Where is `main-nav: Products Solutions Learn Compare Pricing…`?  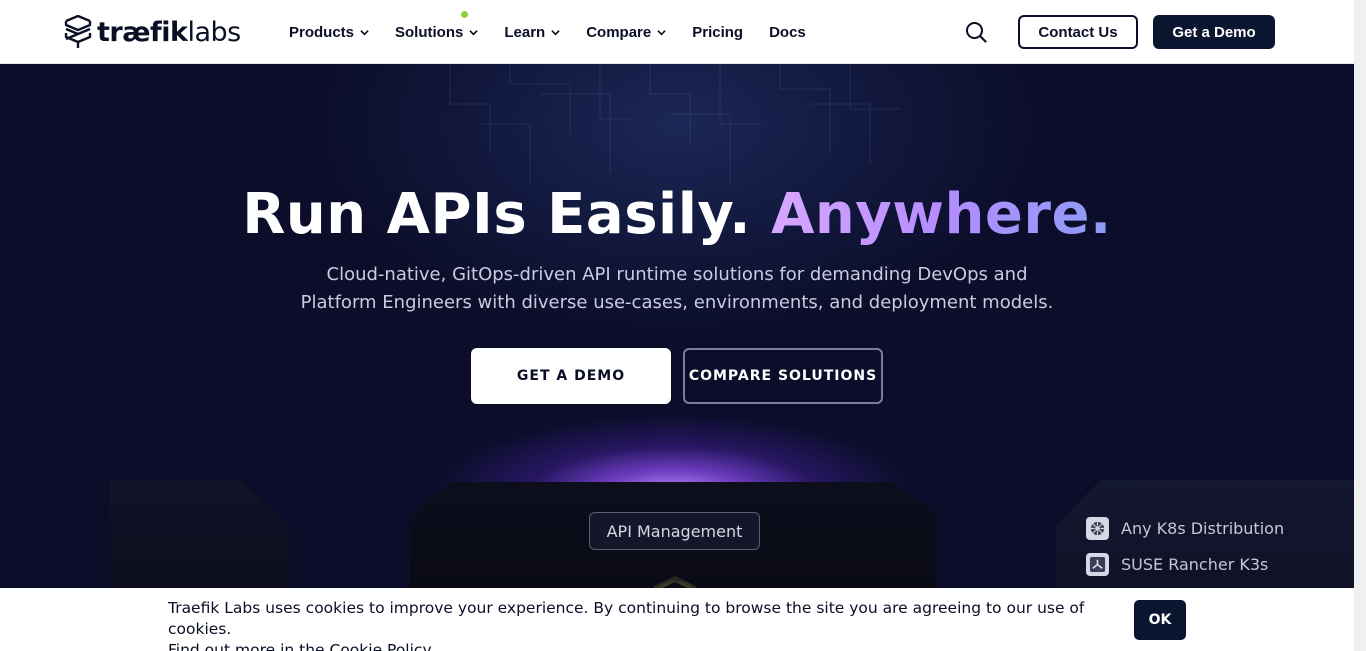 main-nav: Products Solutions Learn Compare Pricing… is located at coordinates (560, 32).